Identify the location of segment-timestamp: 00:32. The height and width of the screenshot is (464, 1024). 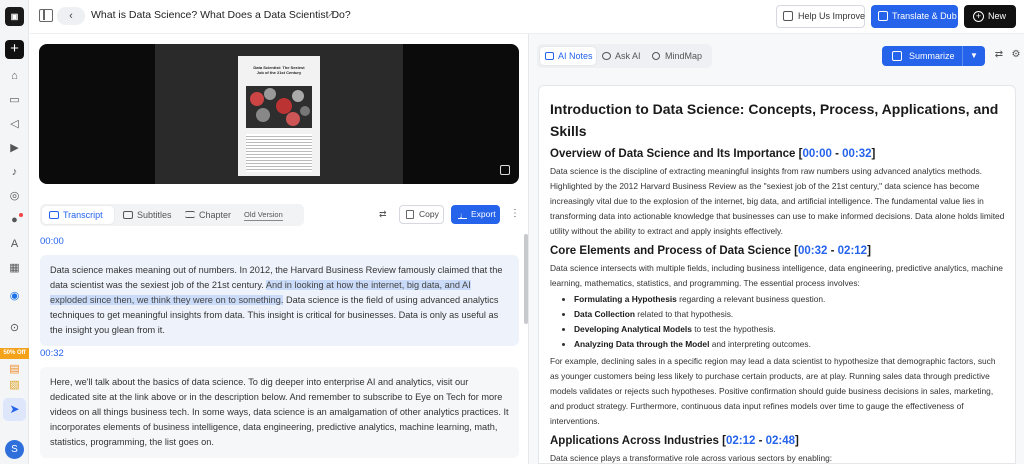
(279, 354).